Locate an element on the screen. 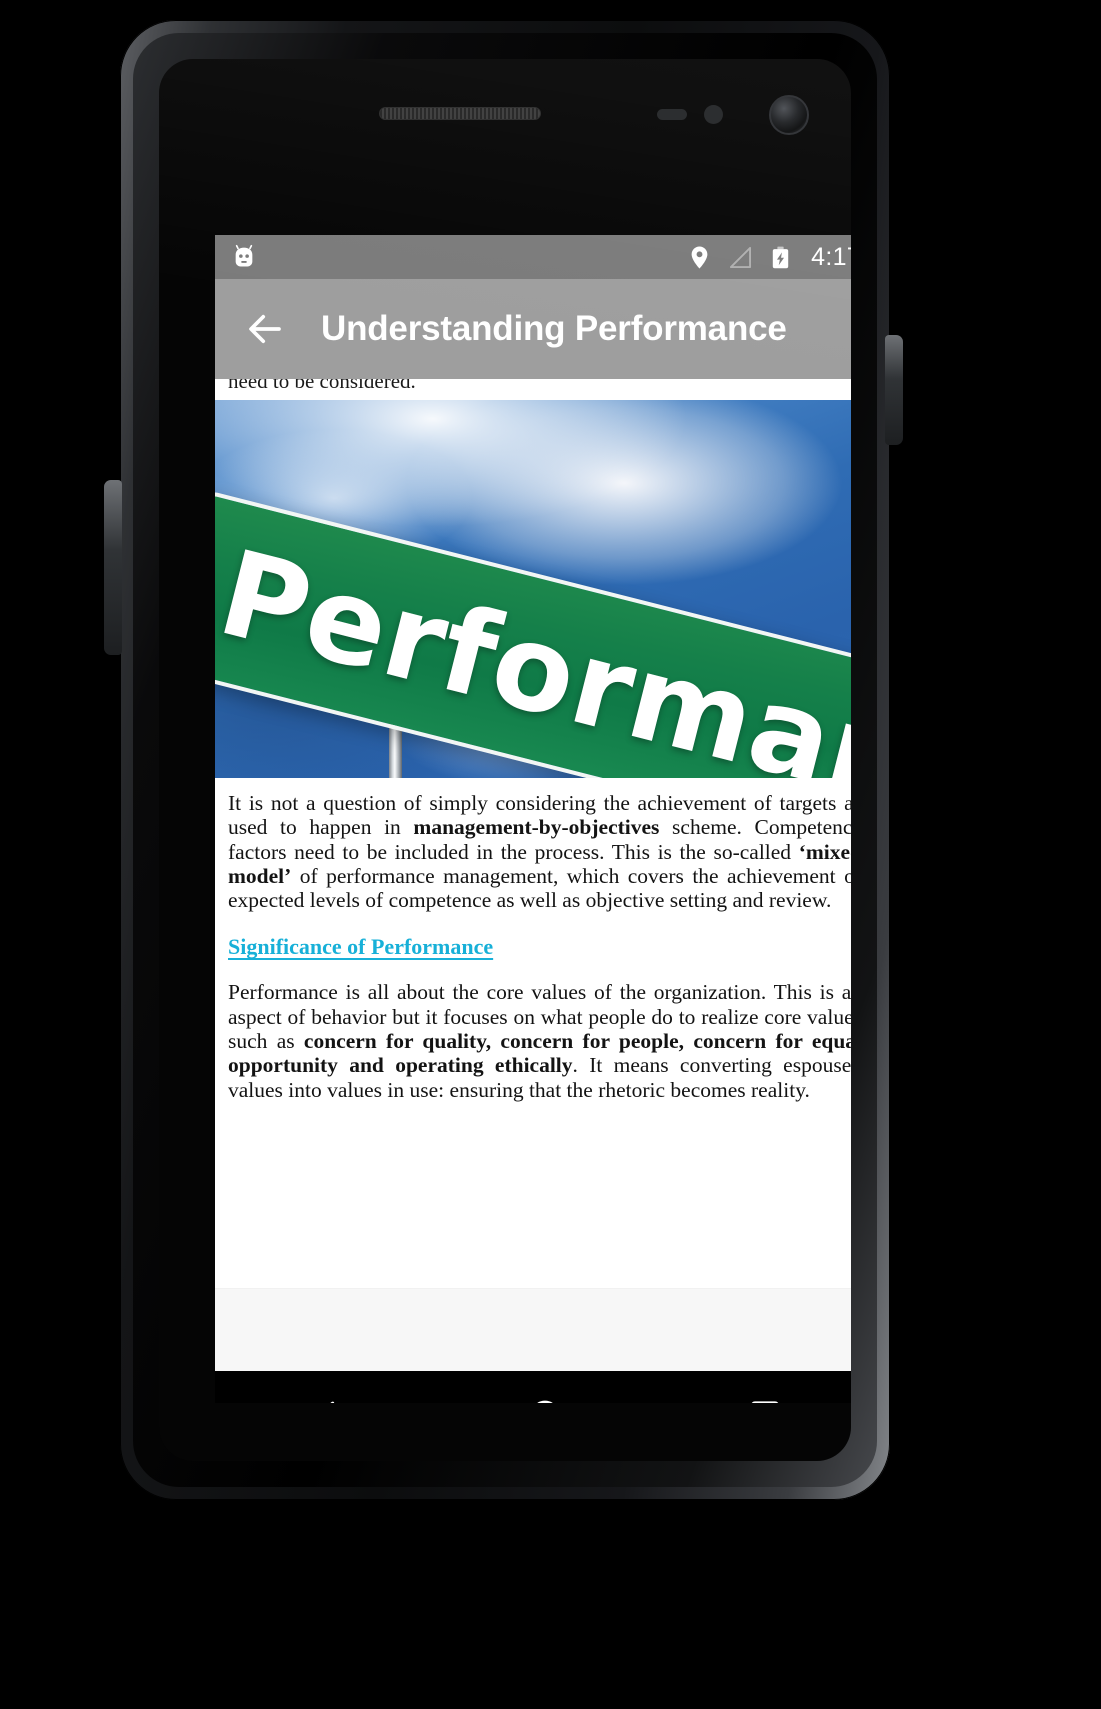  light-sensor-icon is located at coordinates (713, 114).